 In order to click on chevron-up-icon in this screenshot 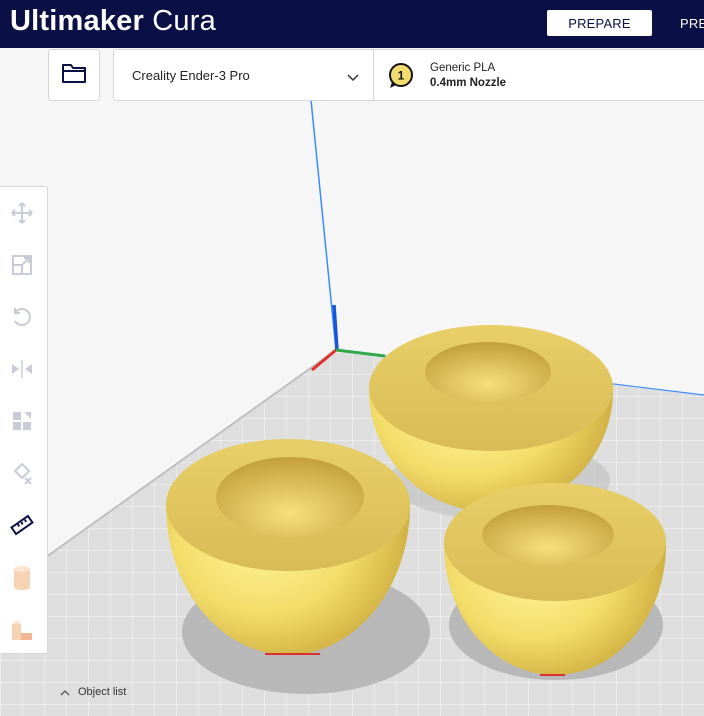, I will do `click(65, 692)`.